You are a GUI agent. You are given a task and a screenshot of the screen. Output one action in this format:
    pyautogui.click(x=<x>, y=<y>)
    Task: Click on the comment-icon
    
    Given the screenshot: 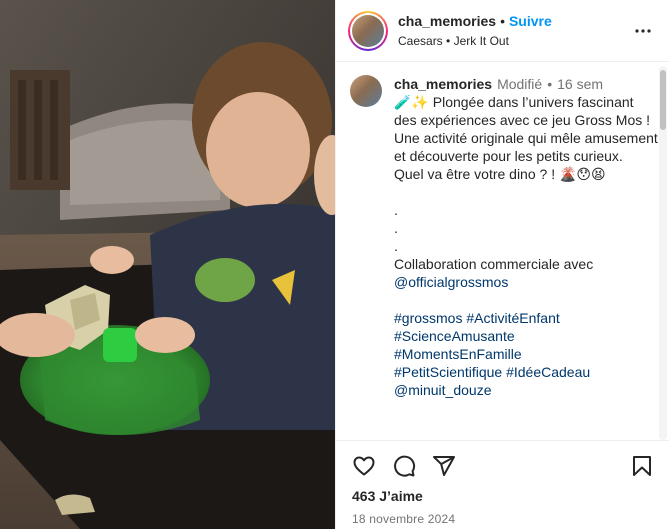 What is the action you would take?
    pyautogui.click(x=404, y=466)
    